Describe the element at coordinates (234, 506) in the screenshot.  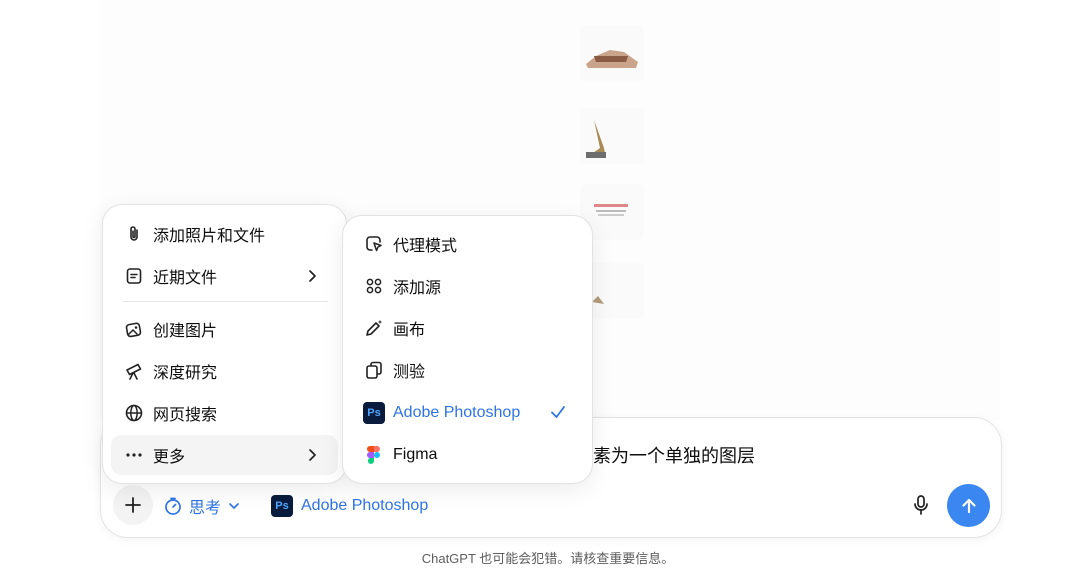
I see `chevron-down-icon` at that location.